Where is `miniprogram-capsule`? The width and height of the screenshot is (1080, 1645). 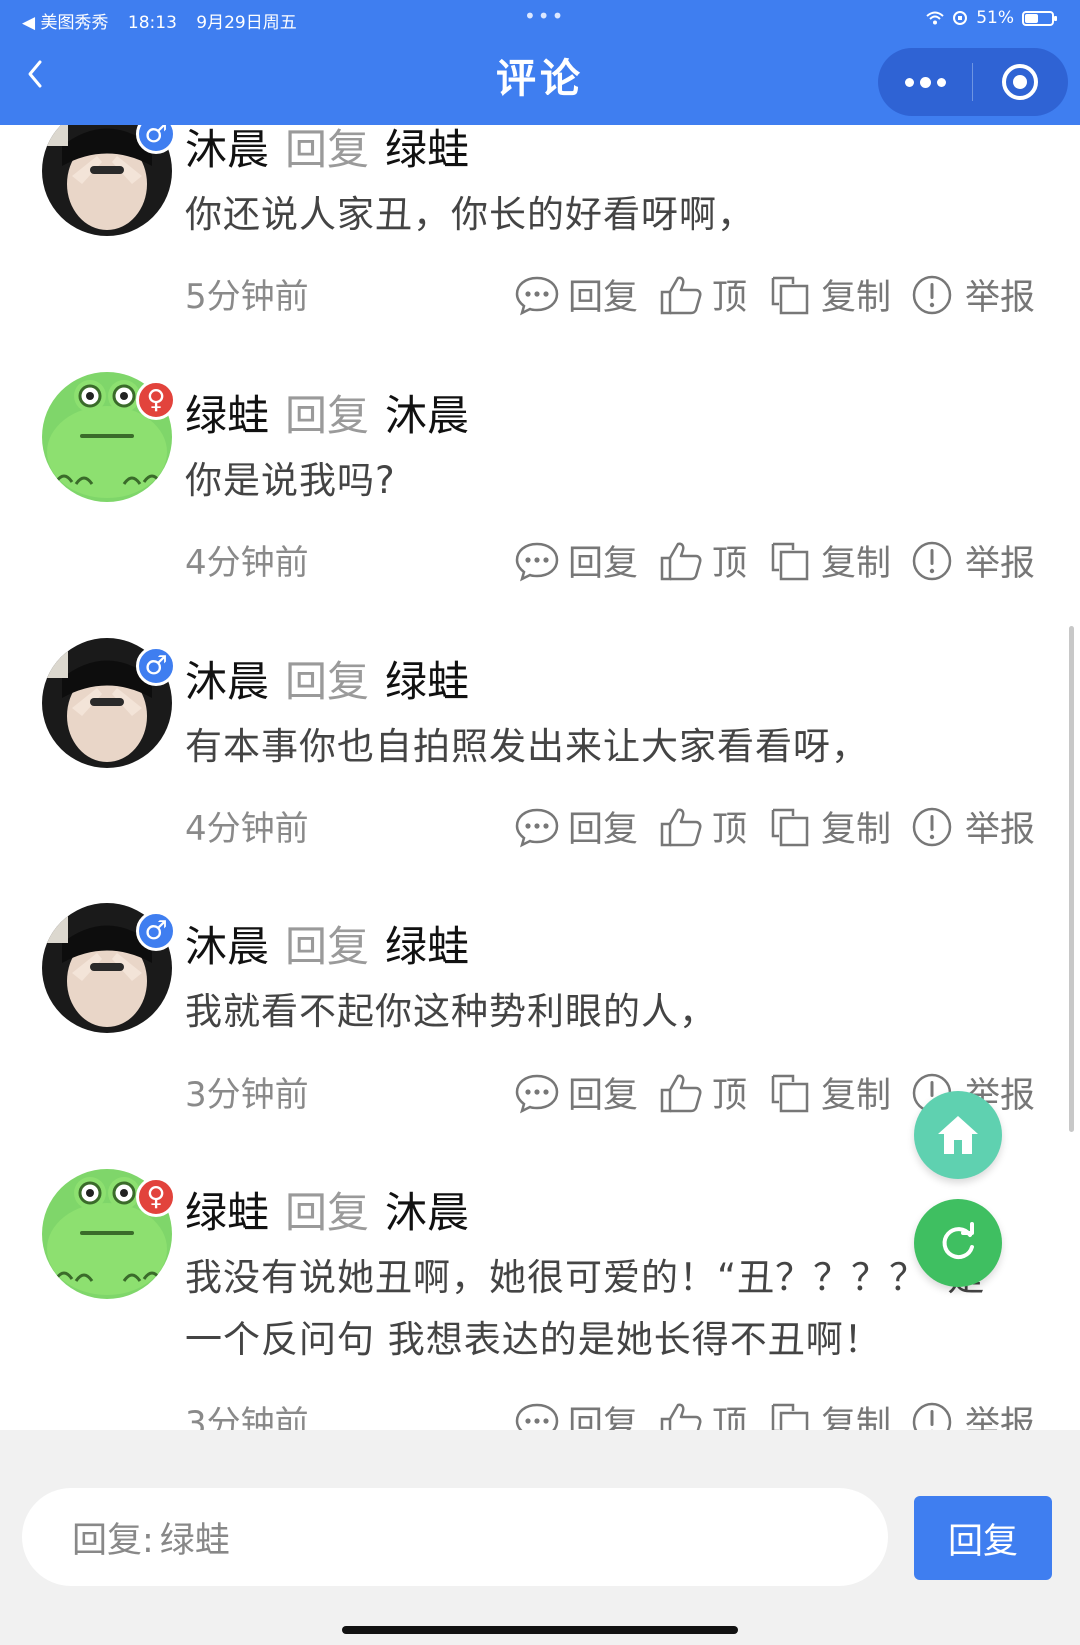
miniprogram-capsule is located at coordinates (973, 82).